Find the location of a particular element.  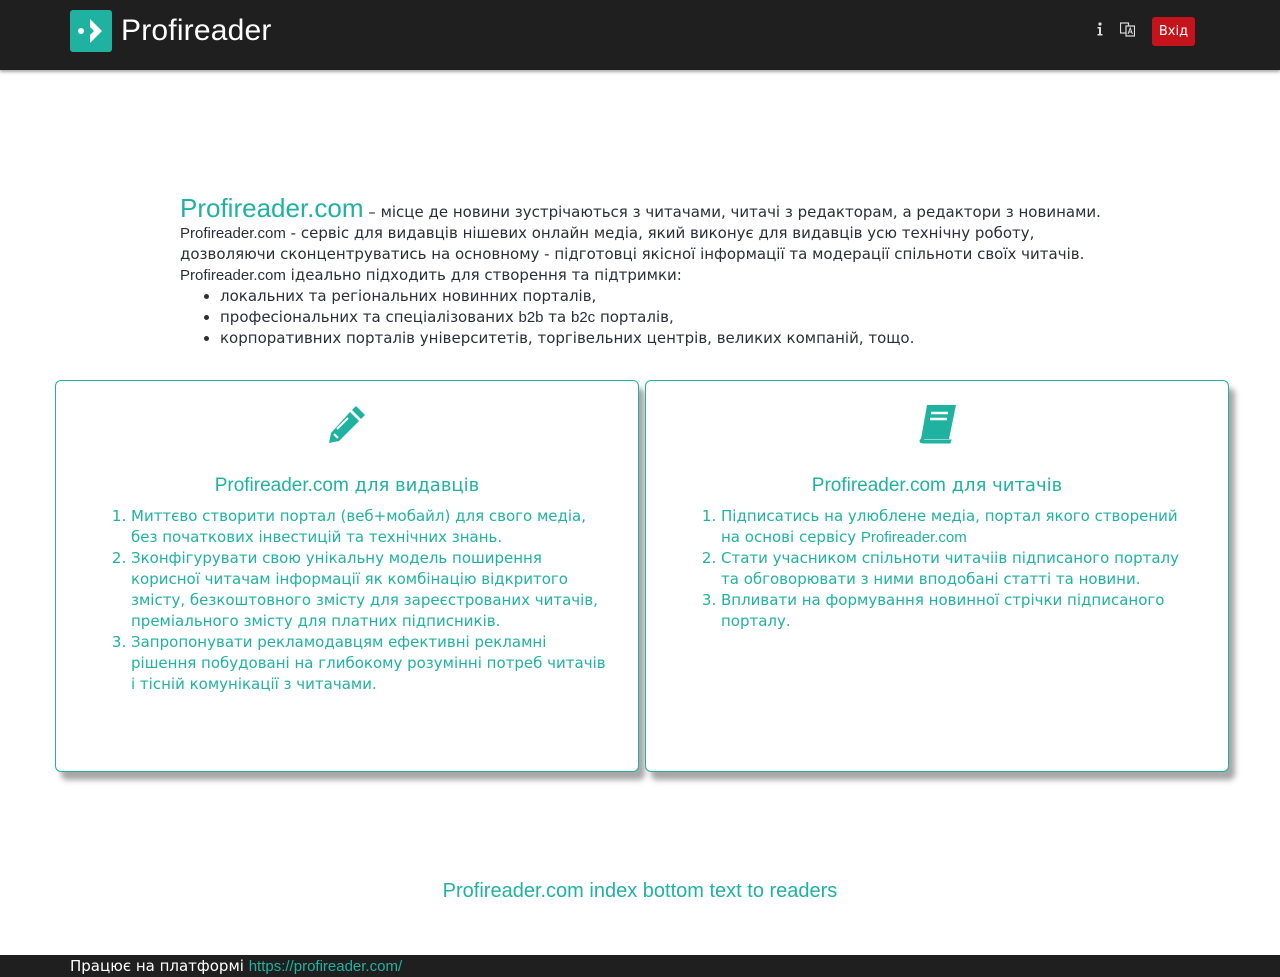

readers-title: Profireader.com для читачів is located at coordinates (937, 485).